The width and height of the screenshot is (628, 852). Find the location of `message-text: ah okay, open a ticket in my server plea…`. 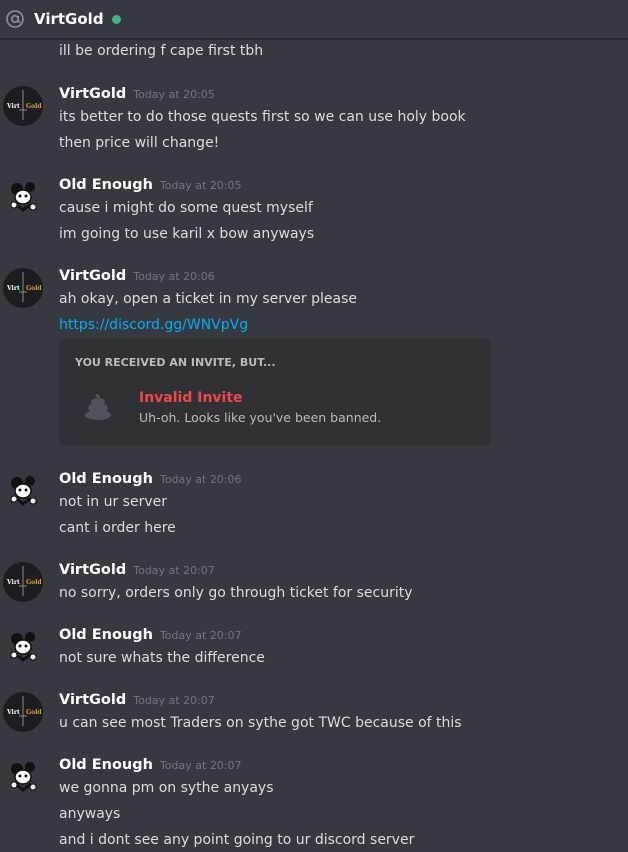

message-text: ah okay, open a ticket in my server plea… is located at coordinates (208, 299).